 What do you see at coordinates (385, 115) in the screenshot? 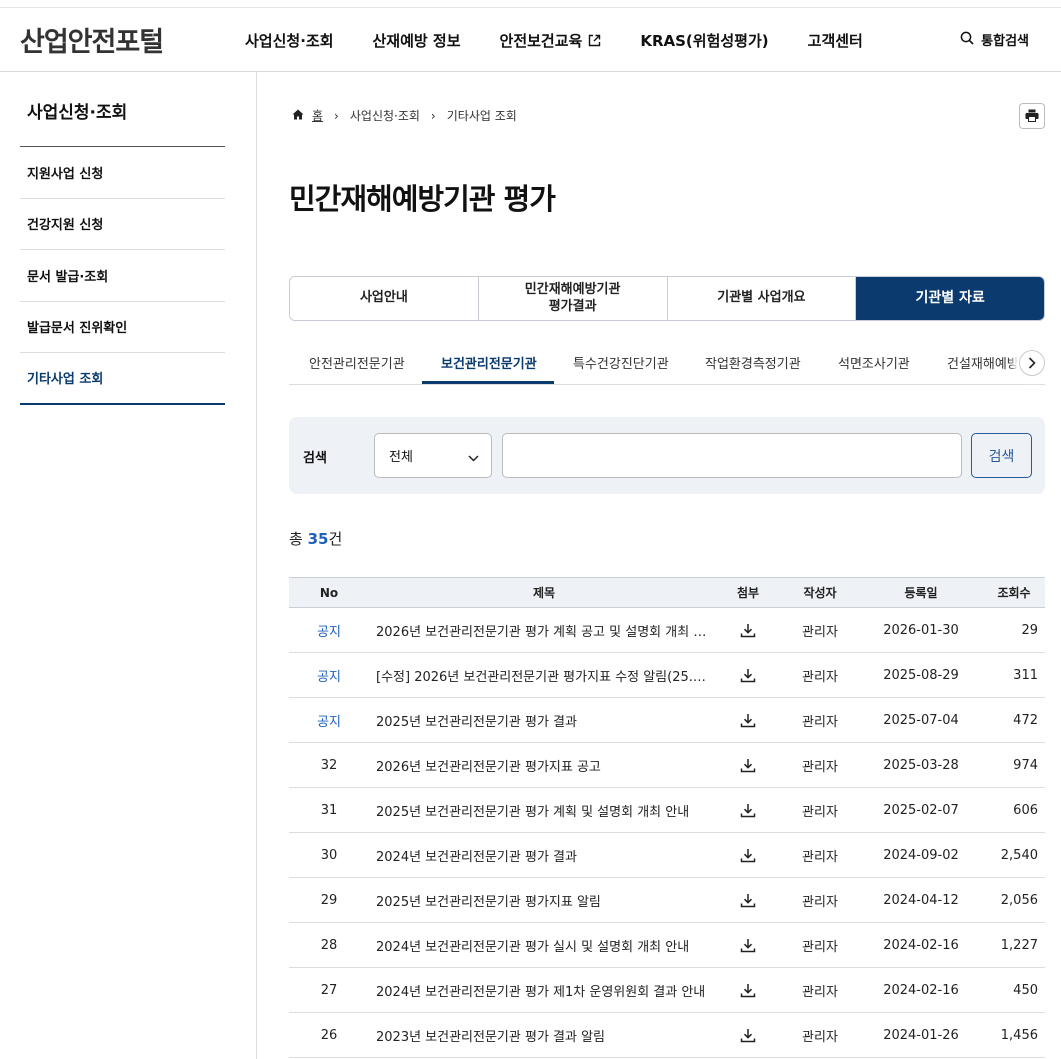
I see `breadcrumb-item: 사업신청·조회` at bounding box center [385, 115].